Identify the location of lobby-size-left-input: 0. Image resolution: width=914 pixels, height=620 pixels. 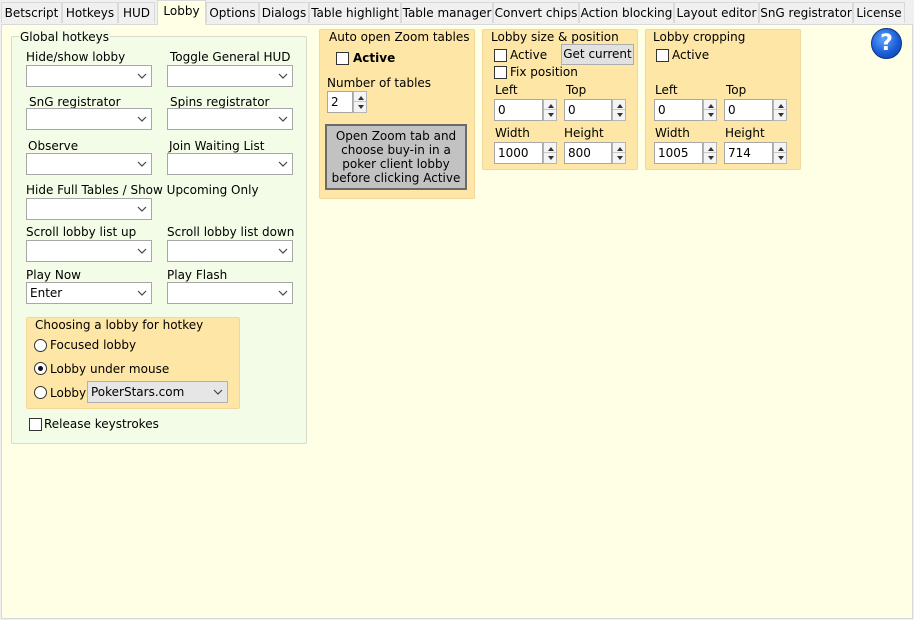
(518, 110).